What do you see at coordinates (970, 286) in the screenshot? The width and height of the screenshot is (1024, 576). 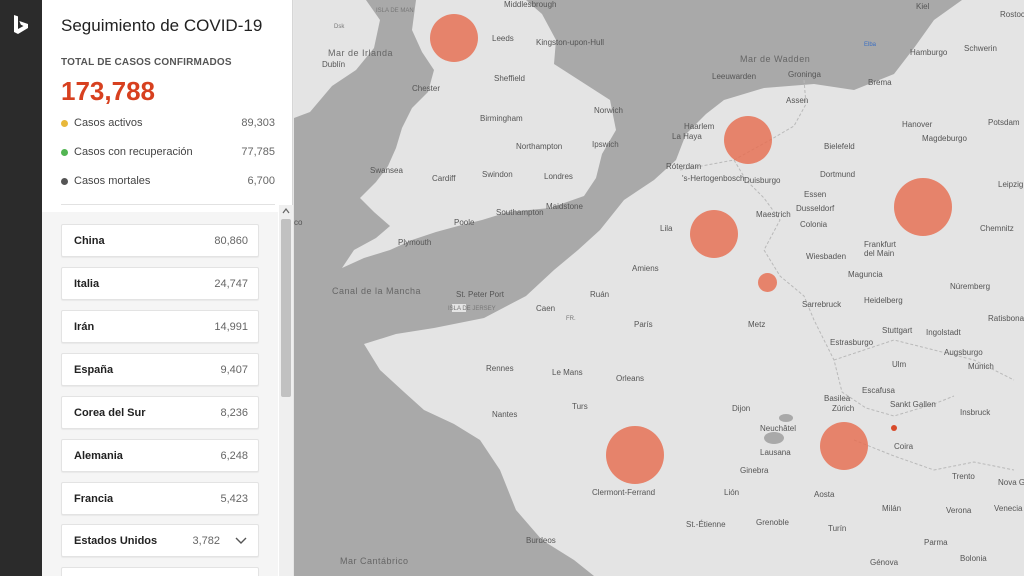 I see `map-label: Núremberg` at bounding box center [970, 286].